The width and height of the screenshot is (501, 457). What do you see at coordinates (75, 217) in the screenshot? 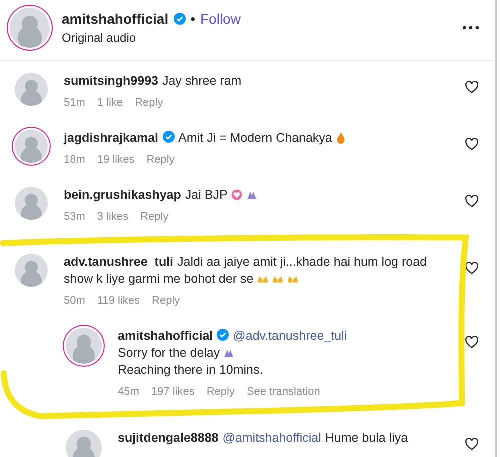
I see `comment-time: 53m` at bounding box center [75, 217].